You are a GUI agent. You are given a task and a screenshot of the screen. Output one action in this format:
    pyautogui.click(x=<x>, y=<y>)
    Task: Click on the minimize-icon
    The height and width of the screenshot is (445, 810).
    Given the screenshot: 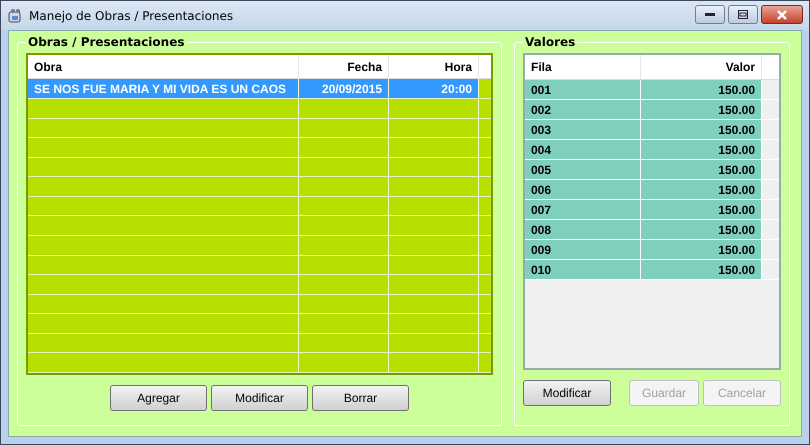 What is the action you would take?
    pyautogui.click(x=710, y=14)
    